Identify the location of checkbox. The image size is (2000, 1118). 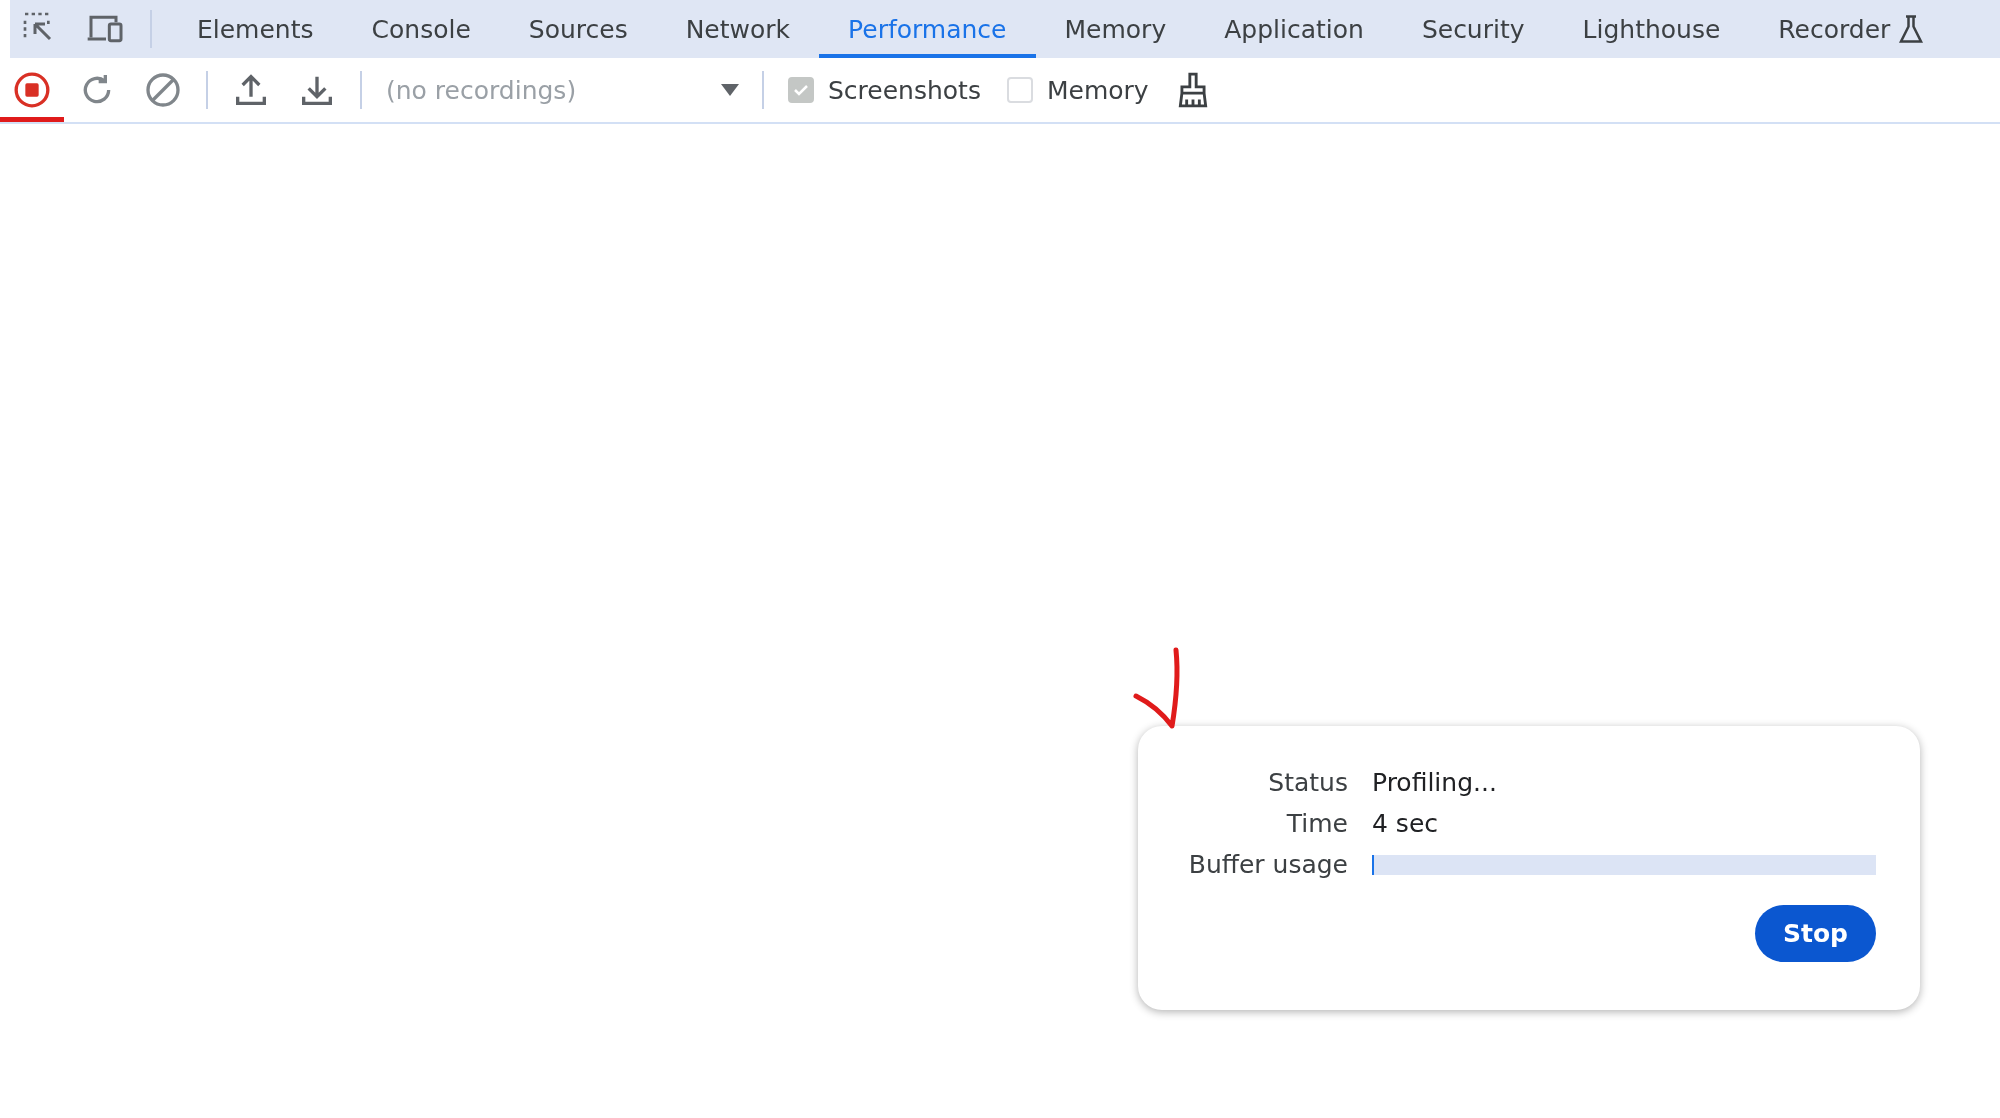
(1019, 90).